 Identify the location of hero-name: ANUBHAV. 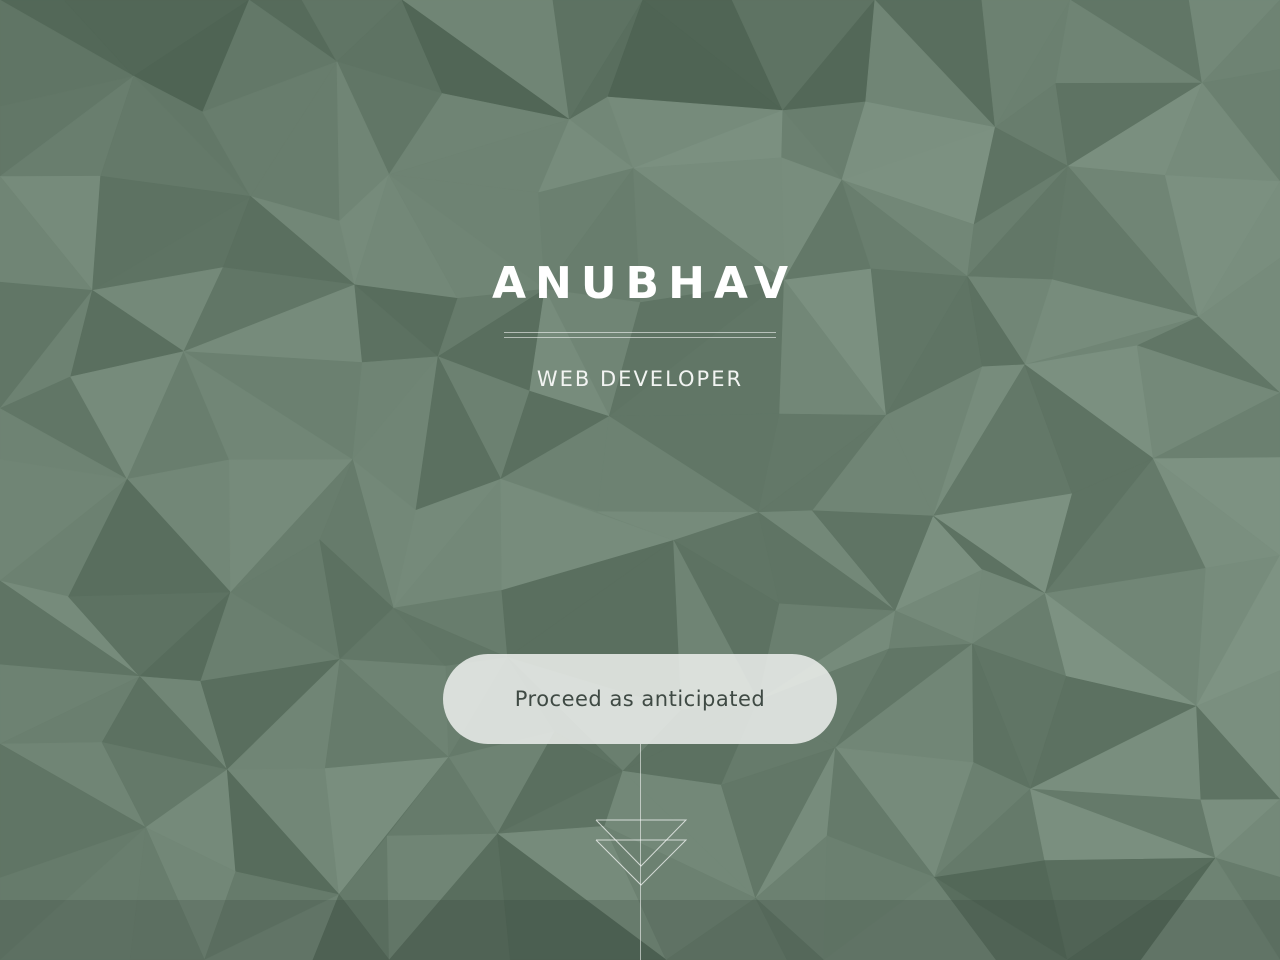
(644, 283).